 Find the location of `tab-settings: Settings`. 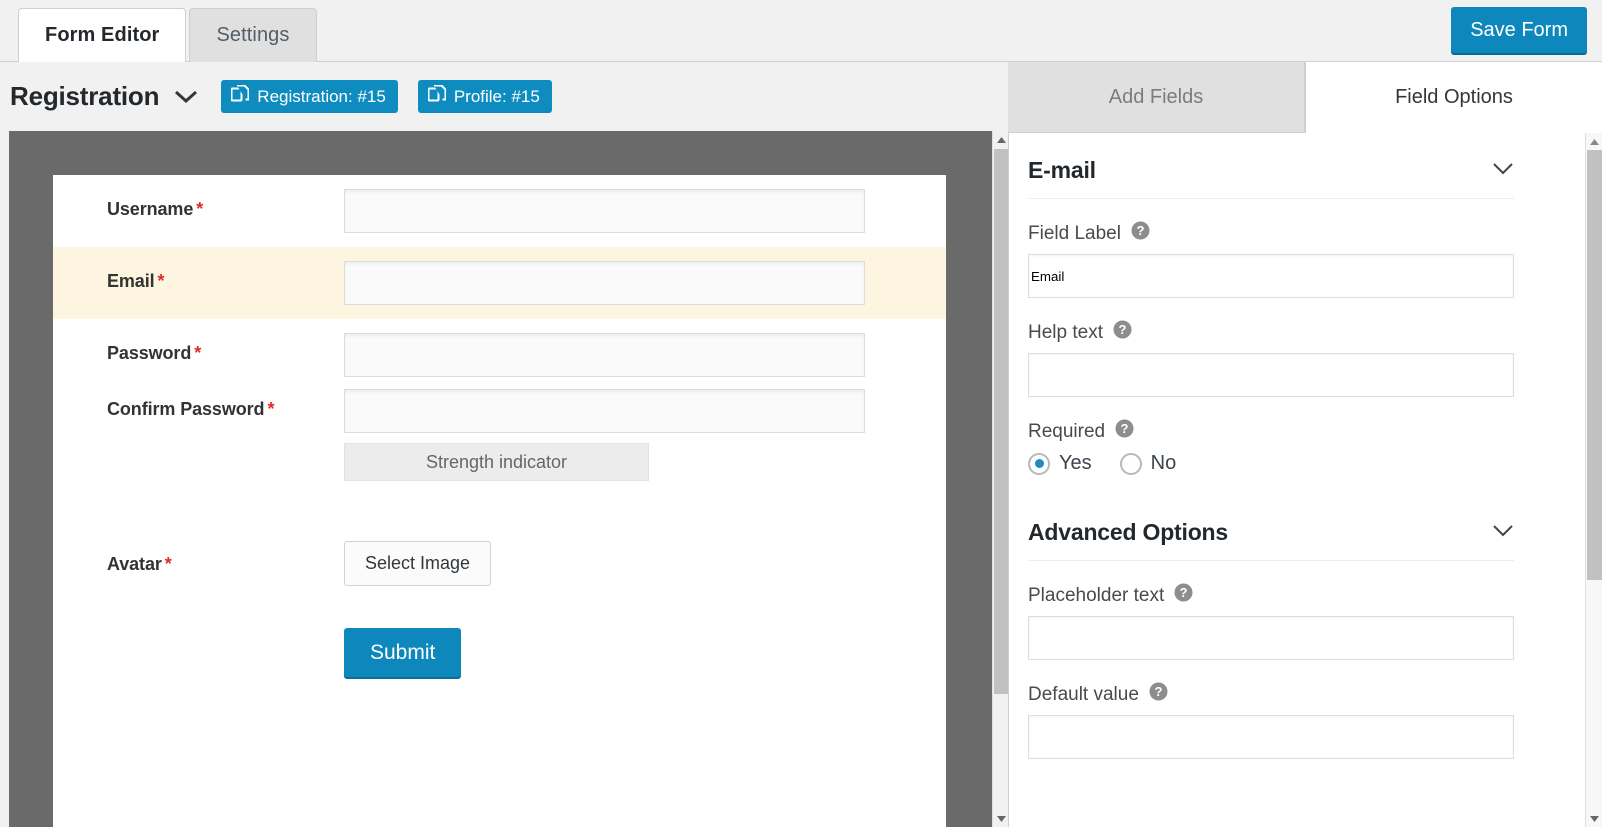

tab-settings: Settings is located at coordinates (253, 35).